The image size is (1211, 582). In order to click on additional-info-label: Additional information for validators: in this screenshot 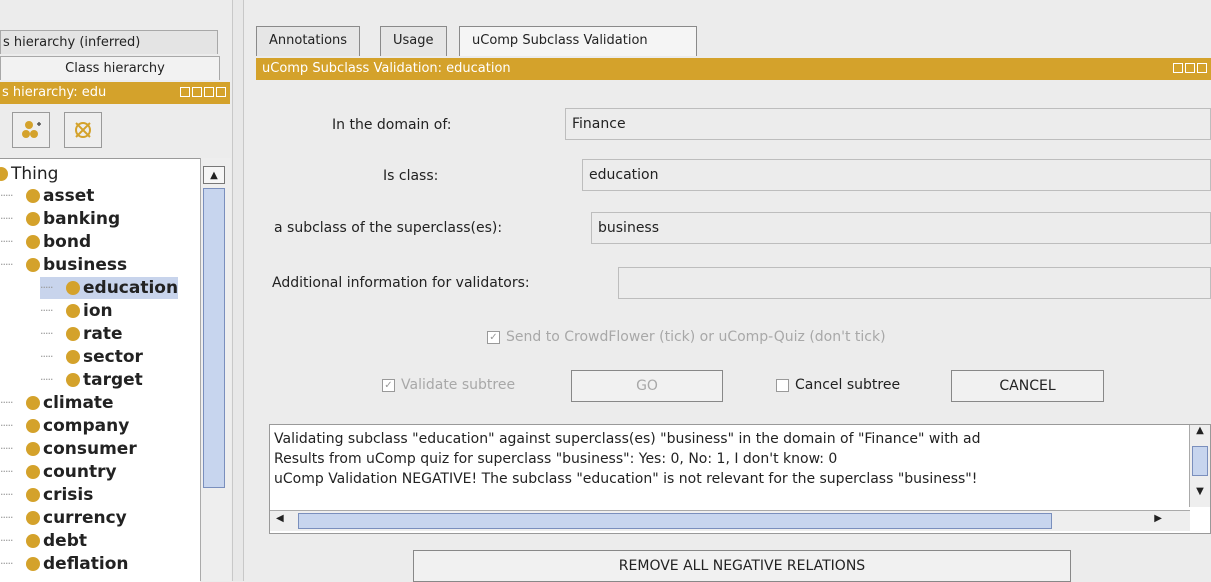, I will do `click(401, 283)`.